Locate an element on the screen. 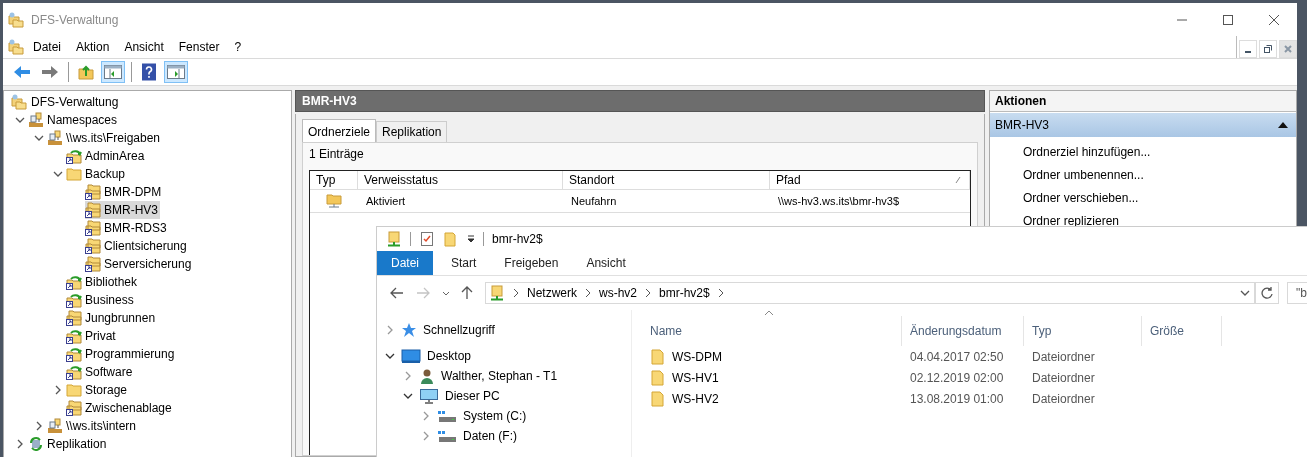  tree-pane-icon is located at coordinates (113, 72).